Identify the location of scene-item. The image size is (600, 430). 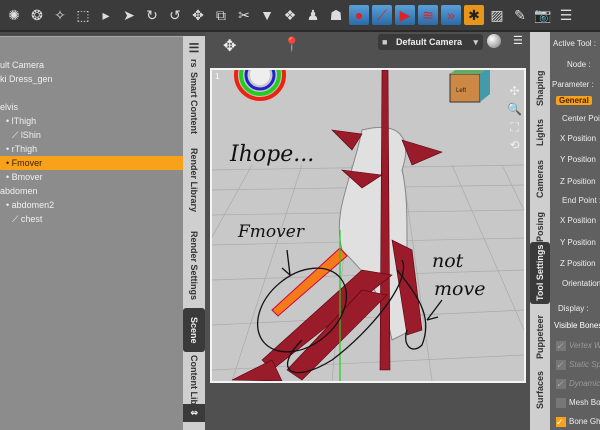
(91, 93).